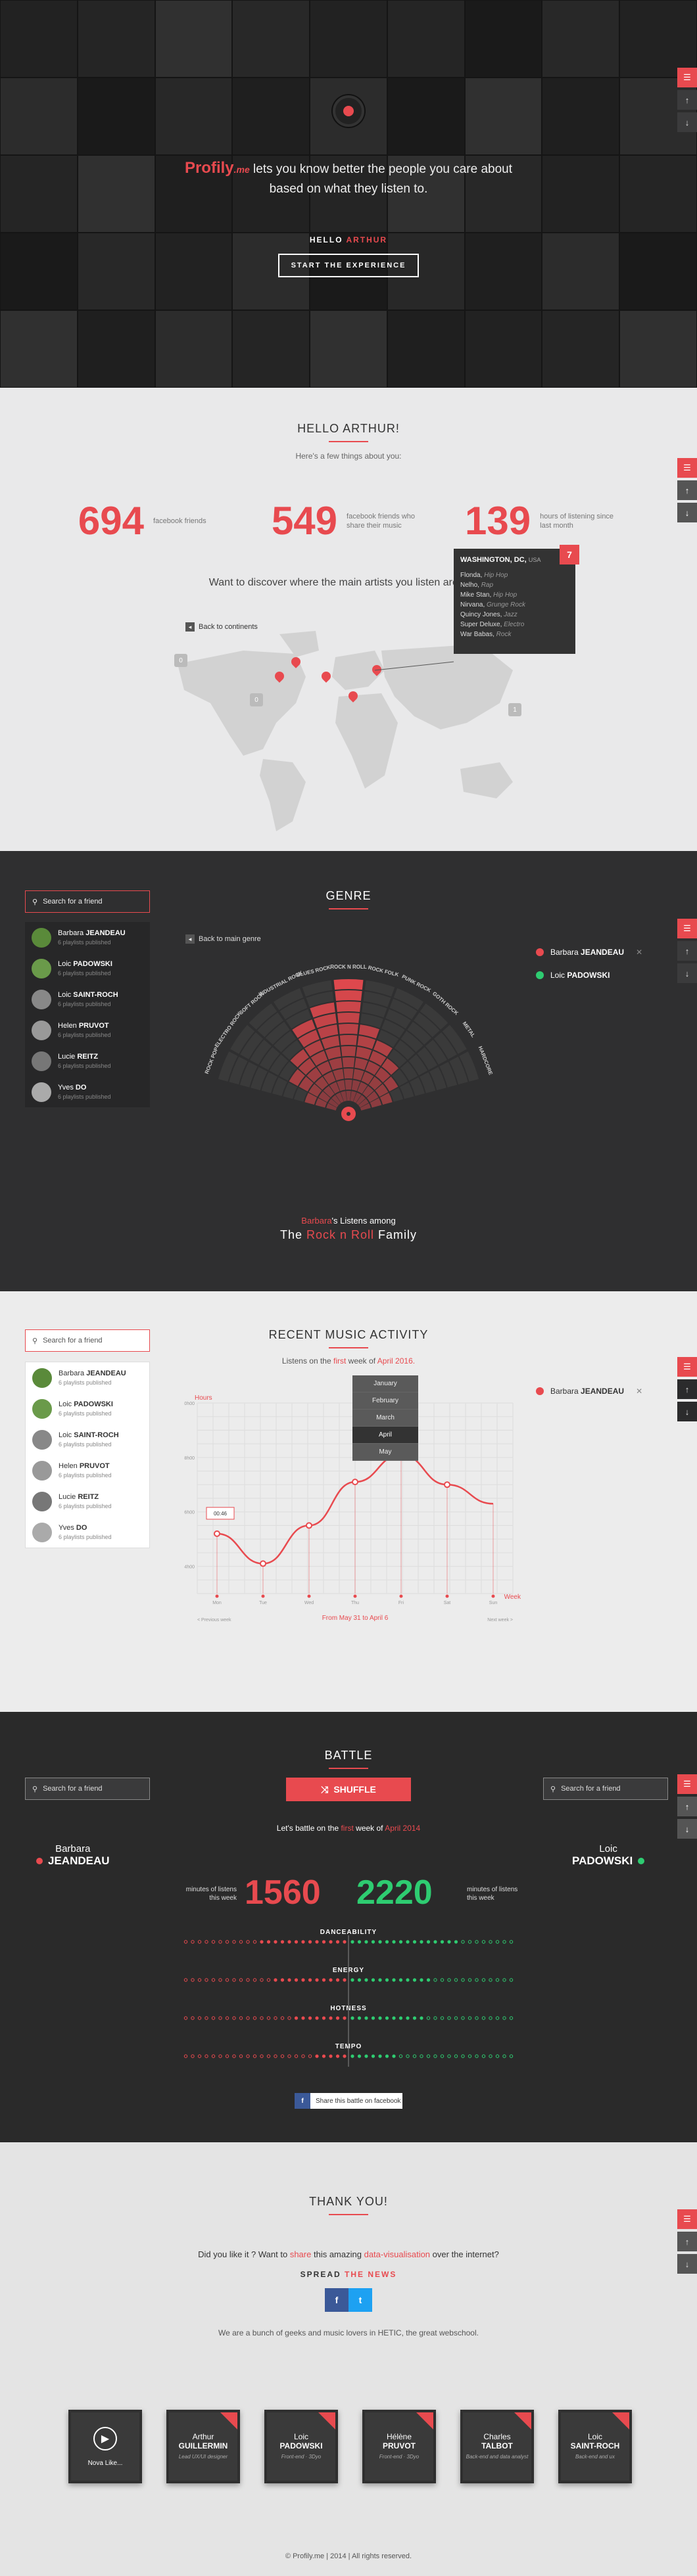 This screenshot has height=2576, width=697. I want to click on genre-label: HARDCORE, so click(486, 1061).